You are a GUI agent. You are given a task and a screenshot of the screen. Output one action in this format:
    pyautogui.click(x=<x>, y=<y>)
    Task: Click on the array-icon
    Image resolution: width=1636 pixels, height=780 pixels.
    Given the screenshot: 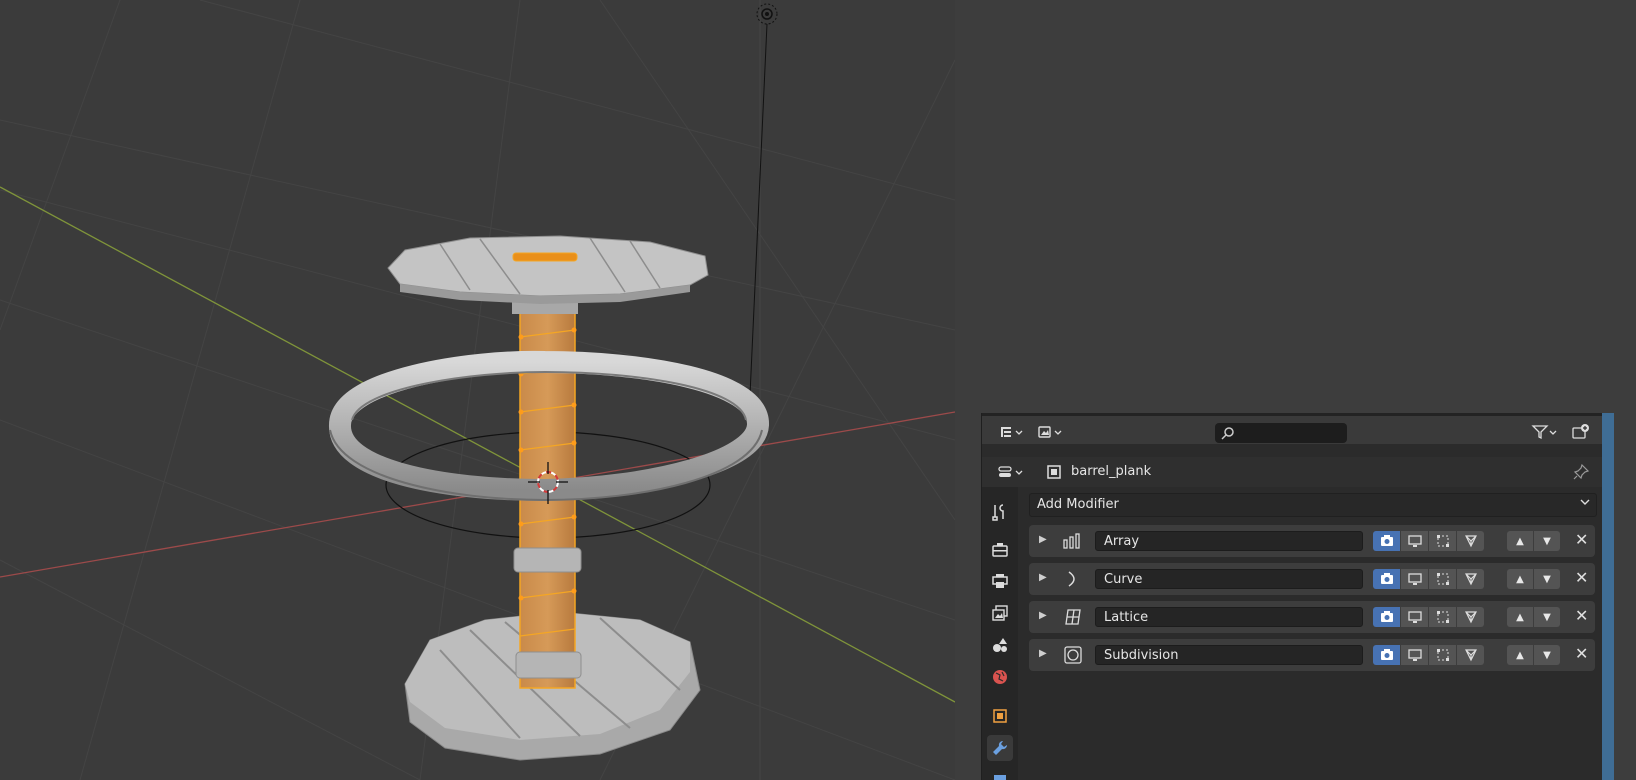 What is the action you would take?
    pyautogui.click(x=1073, y=541)
    